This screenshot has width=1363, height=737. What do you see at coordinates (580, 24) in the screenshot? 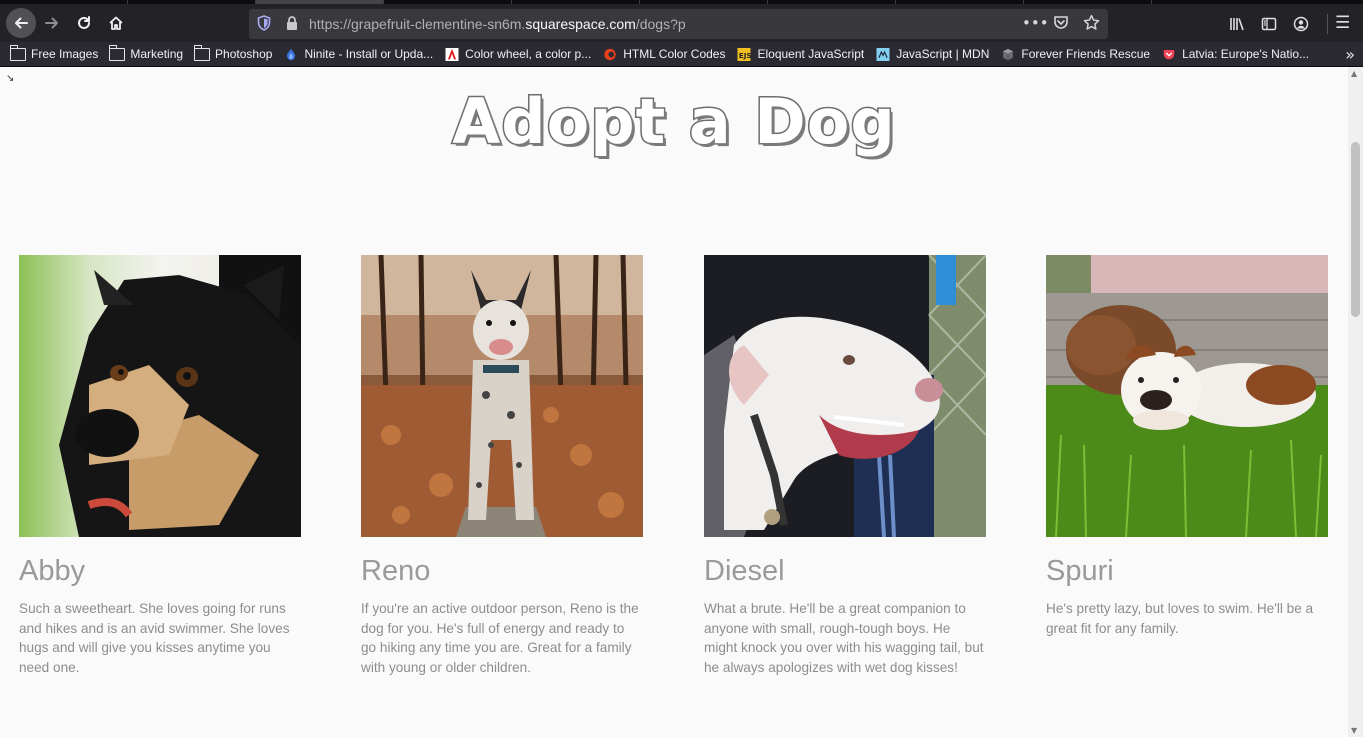
I see `url-domain: squarespace.com` at bounding box center [580, 24].